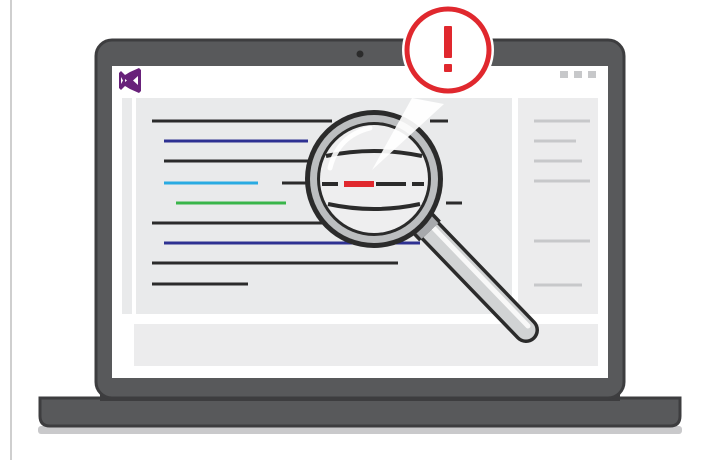  What do you see at coordinates (360, 412) in the screenshot?
I see `laptop-base` at bounding box center [360, 412].